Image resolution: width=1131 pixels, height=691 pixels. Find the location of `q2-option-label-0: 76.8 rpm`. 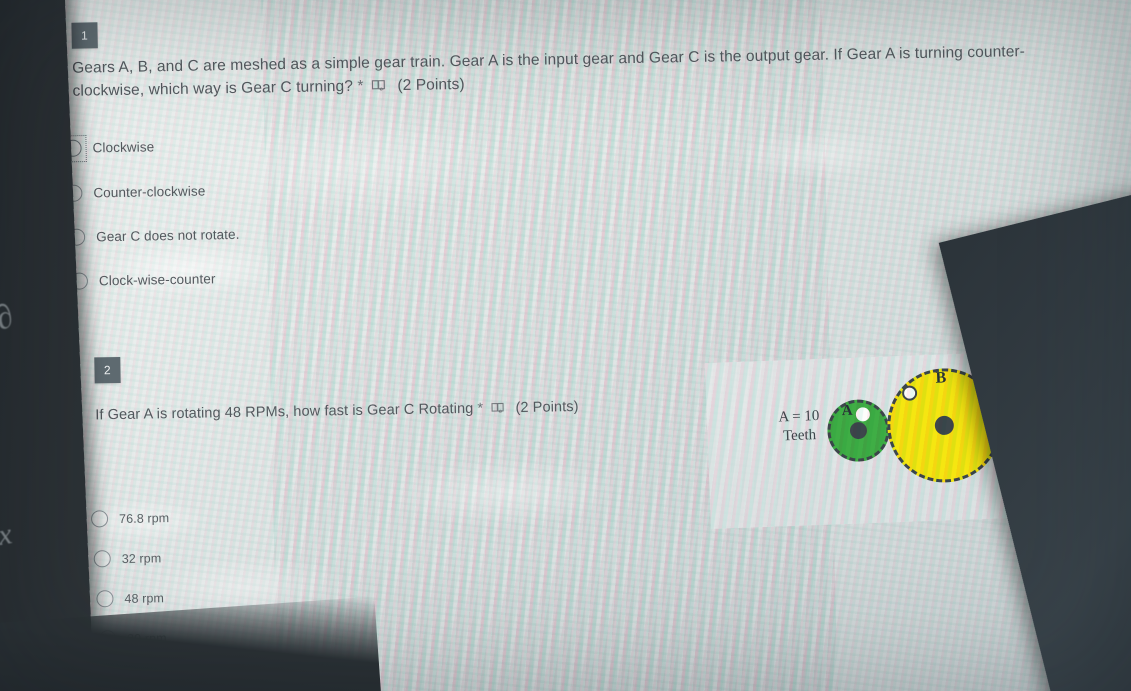

q2-option-label-0: 76.8 rpm is located at coordinates (144, 518).